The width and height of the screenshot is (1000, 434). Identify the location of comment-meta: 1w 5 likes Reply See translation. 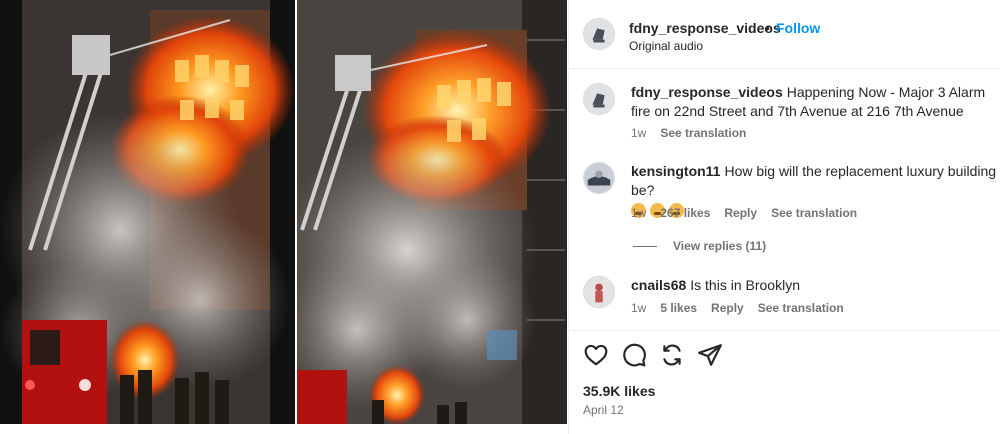
(744, 308).